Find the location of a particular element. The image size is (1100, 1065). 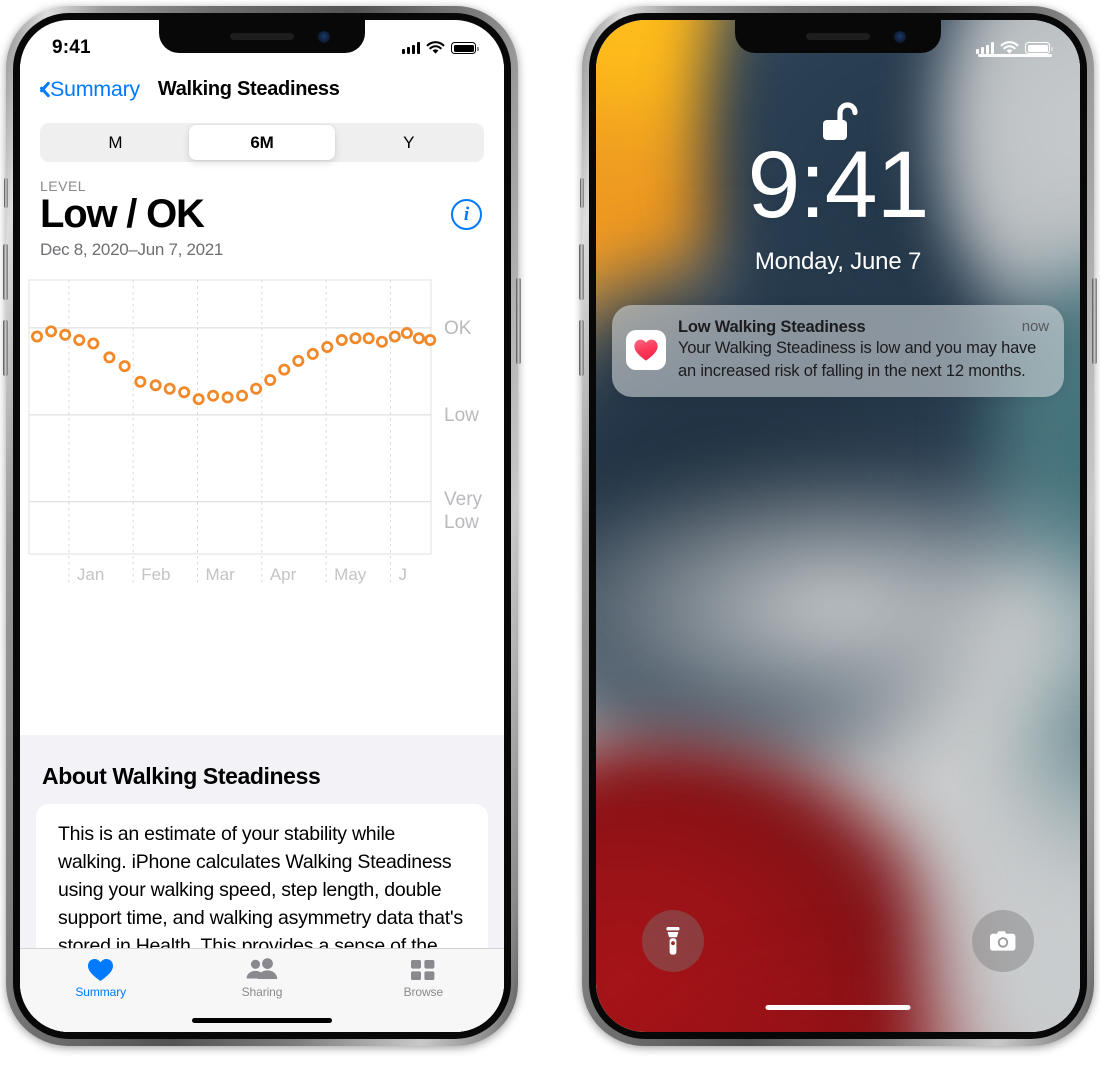

lock-screen-time: 9:41 is located at coordinates (838, 185).